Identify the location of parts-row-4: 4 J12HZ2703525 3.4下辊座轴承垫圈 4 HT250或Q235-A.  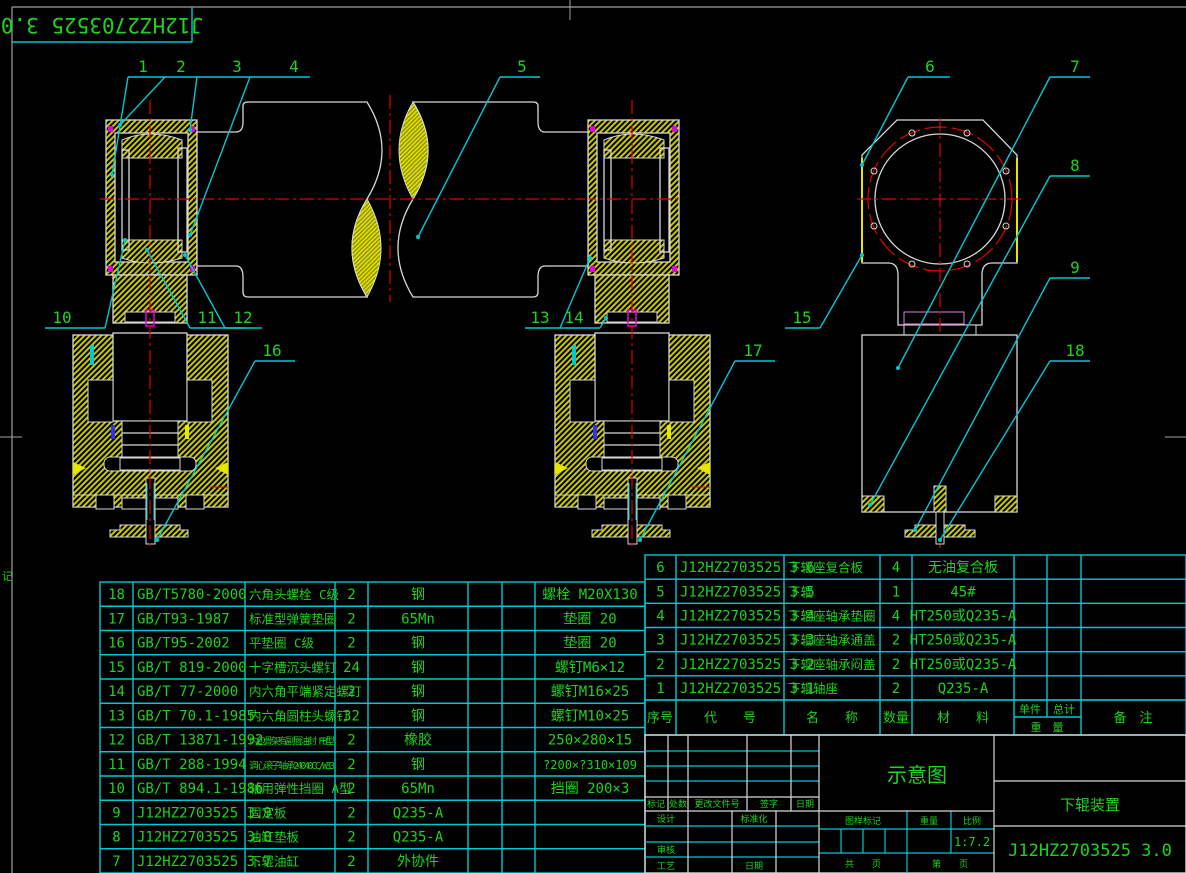
(836, 616).